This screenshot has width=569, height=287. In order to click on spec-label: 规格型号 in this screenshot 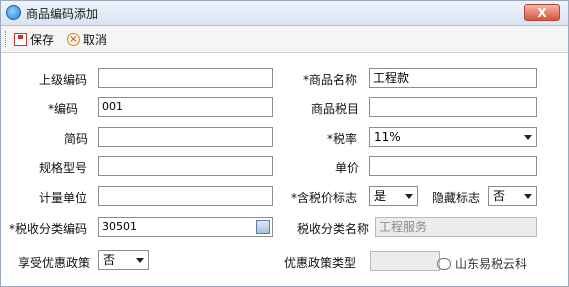, I will do `click(63, 168)`.